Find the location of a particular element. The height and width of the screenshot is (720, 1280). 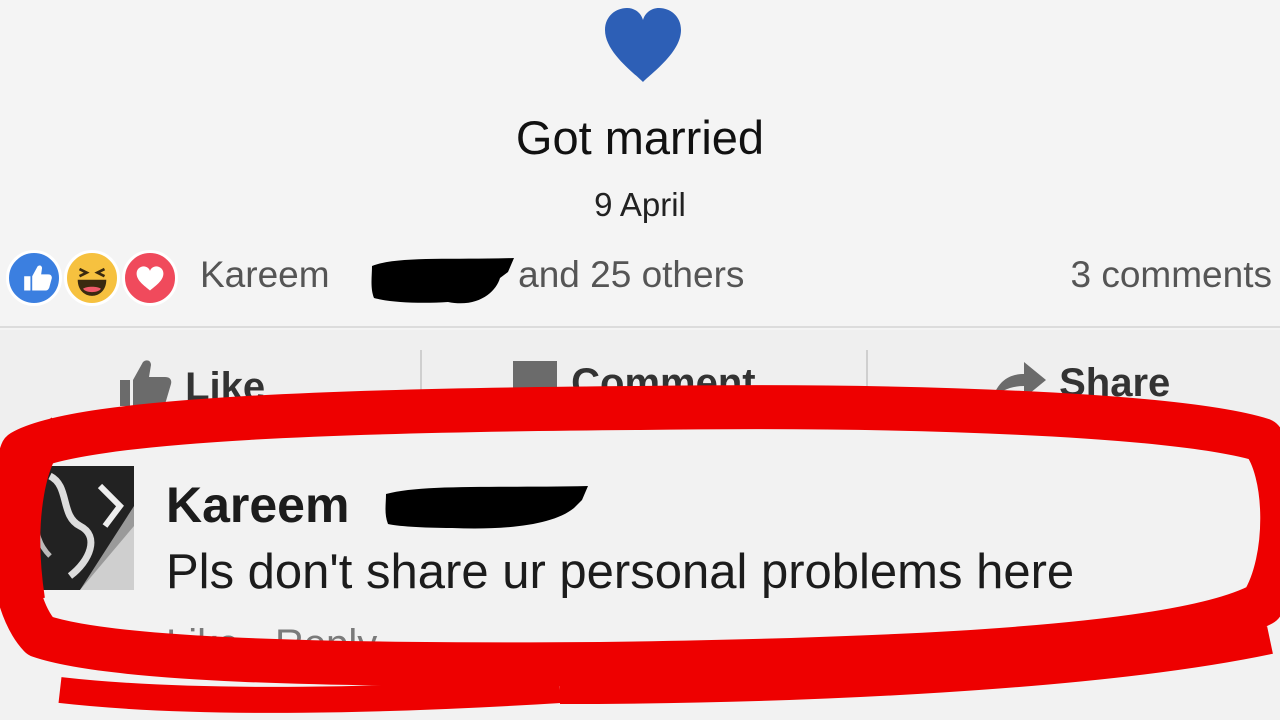

comment-like-link: Like is located at coordinates (202, 644).